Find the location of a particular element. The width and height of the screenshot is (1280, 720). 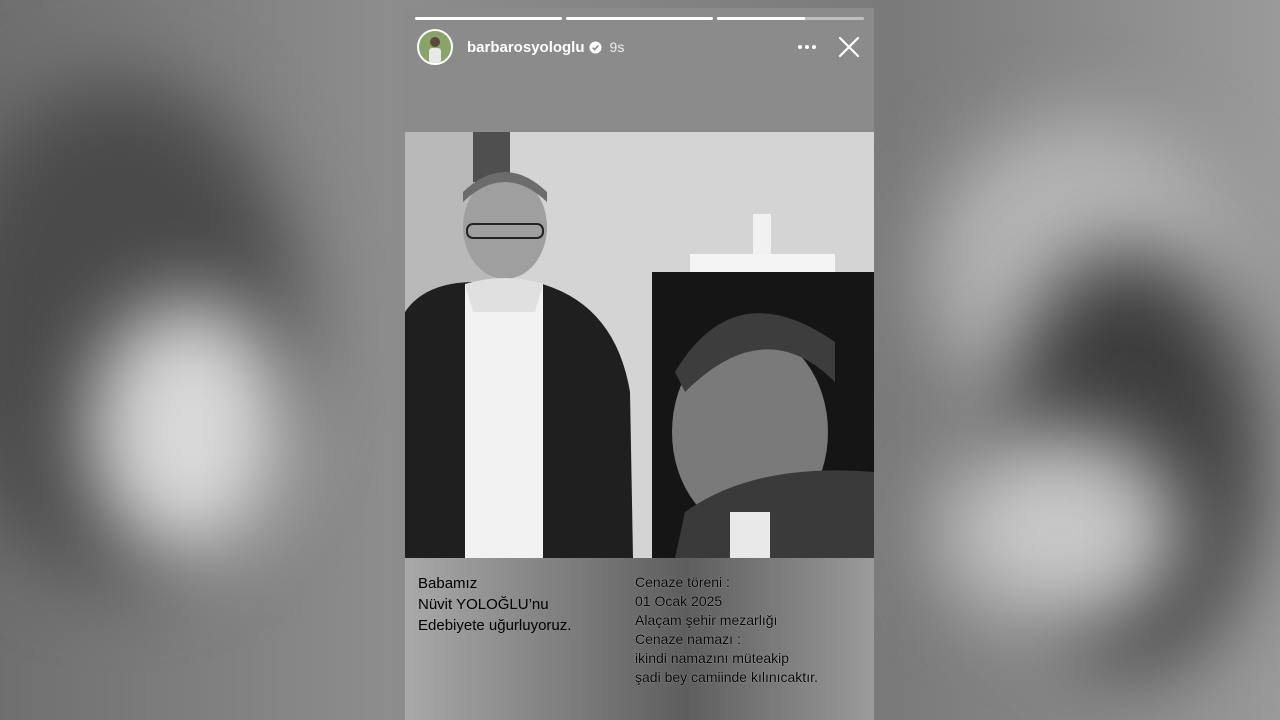

details-line: Alaçam şehir mezarlığı is located at coordinates (706, 620).